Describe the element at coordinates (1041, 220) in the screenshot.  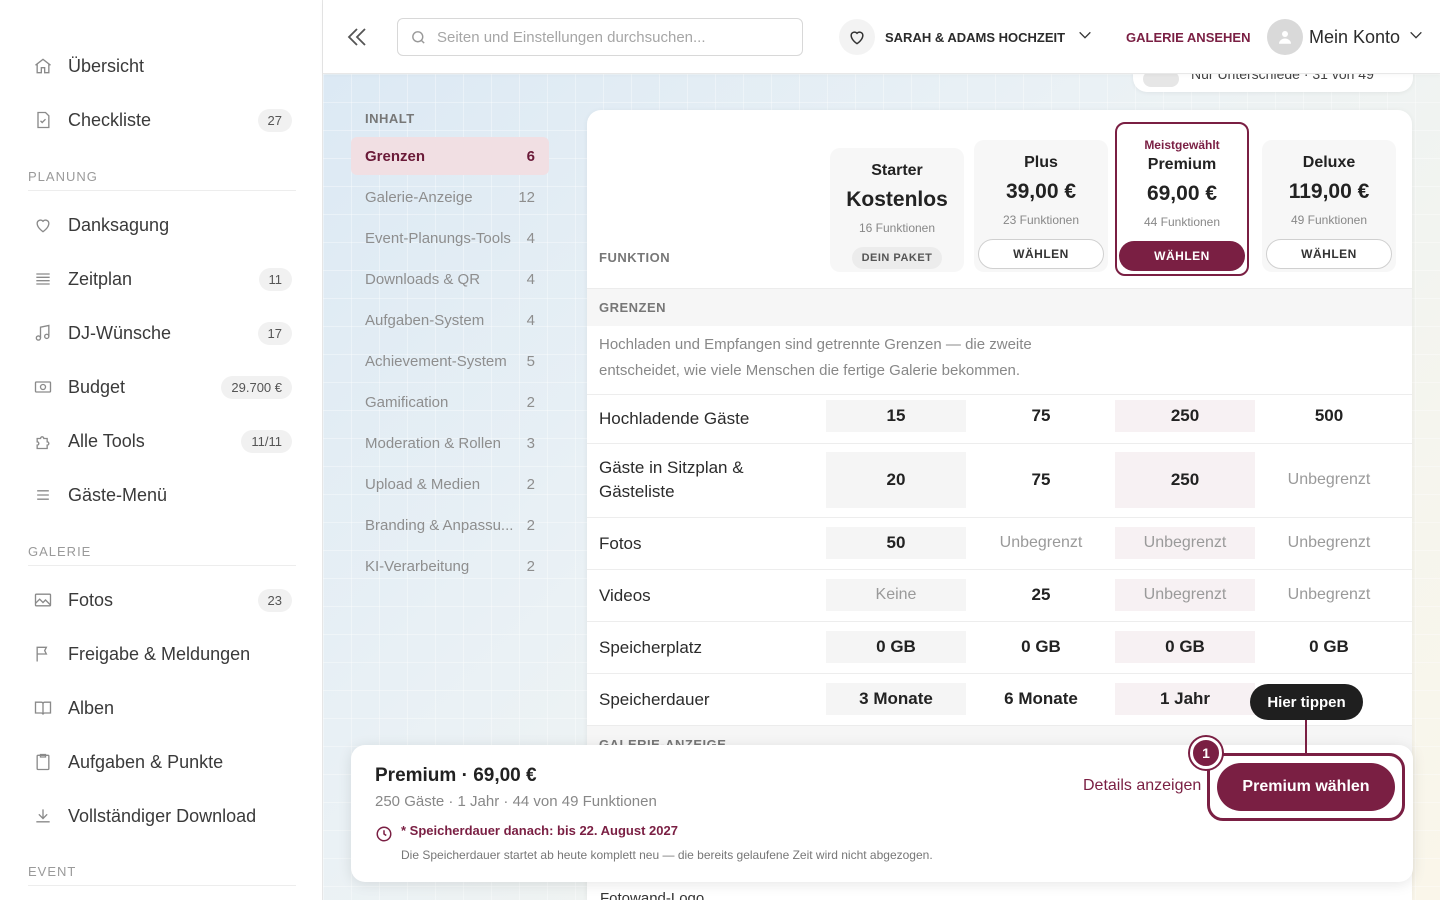
I see `plan-feature-count: 23 Funktionen` at that location.